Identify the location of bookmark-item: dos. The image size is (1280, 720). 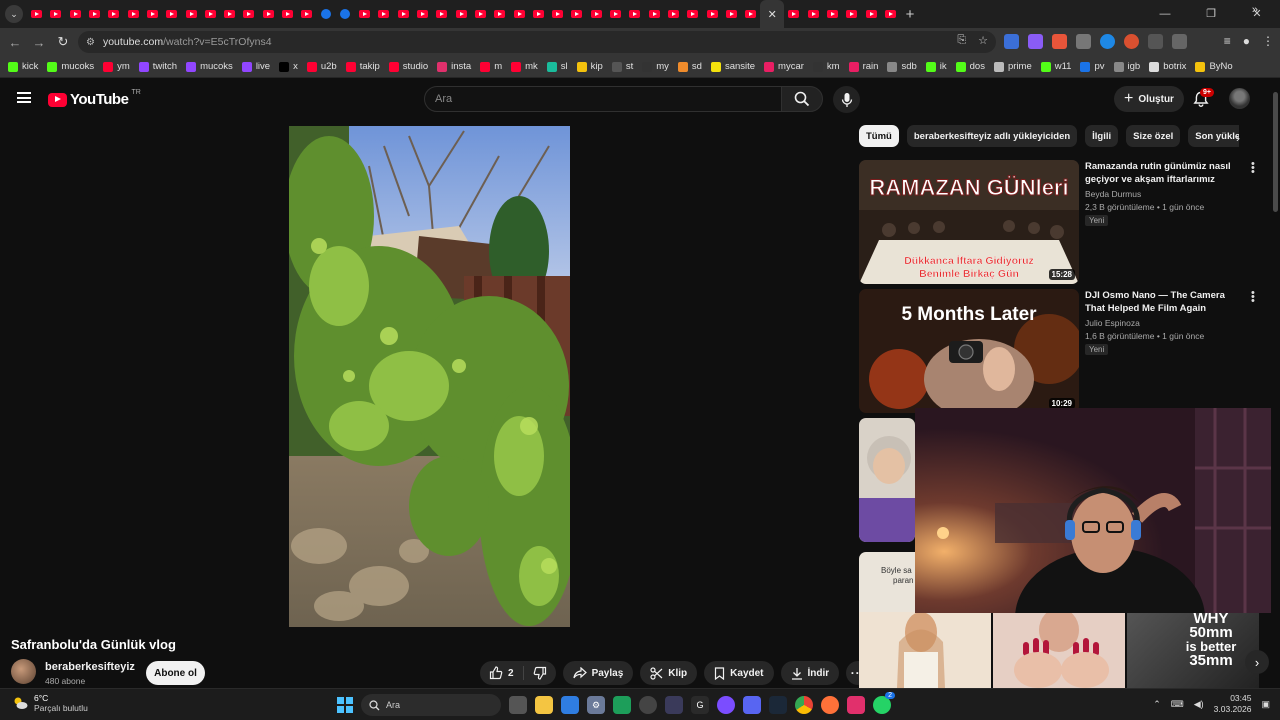
(970, 66).